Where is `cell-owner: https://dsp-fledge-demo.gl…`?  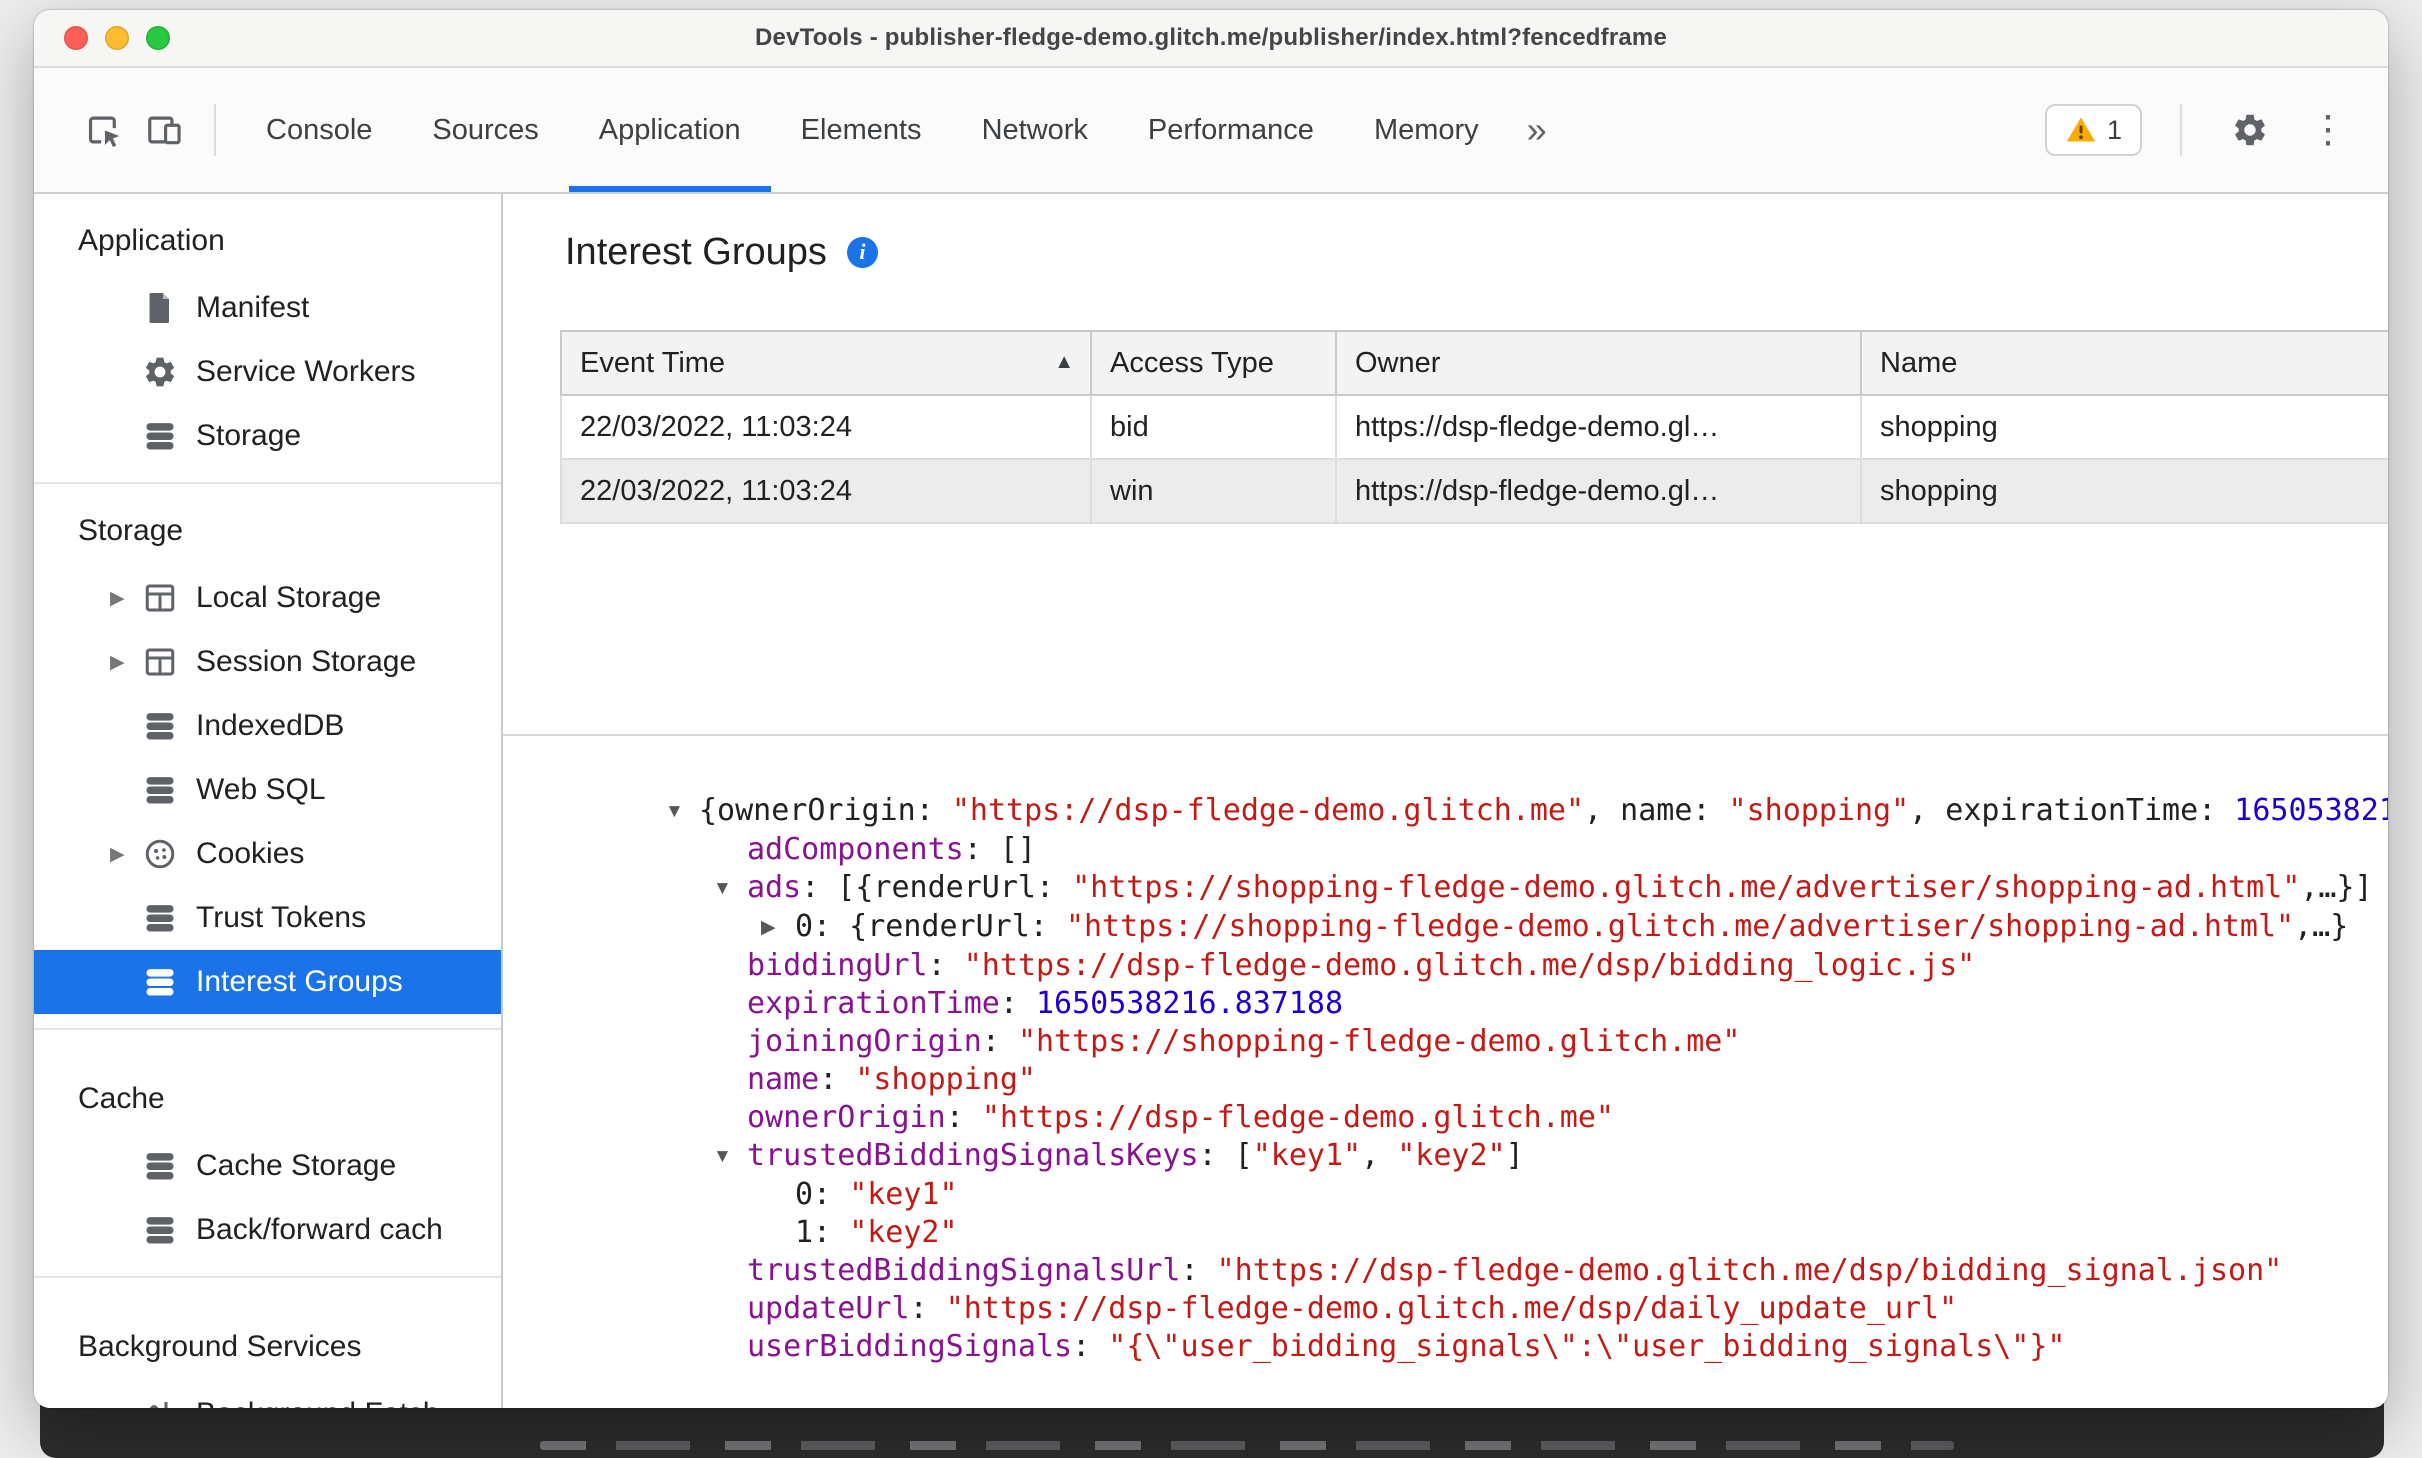
cell-owner: https://dsp-fledge-demo.gl… is located at coordinates (1598, 427).